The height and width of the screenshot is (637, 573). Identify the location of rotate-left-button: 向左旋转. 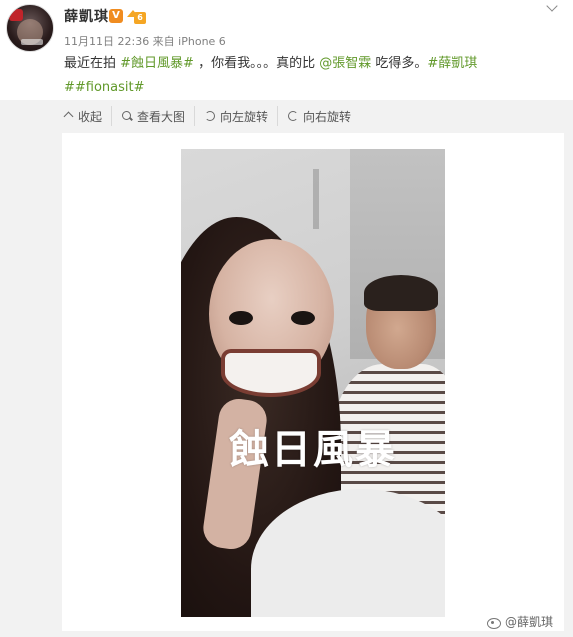
(241, 116).